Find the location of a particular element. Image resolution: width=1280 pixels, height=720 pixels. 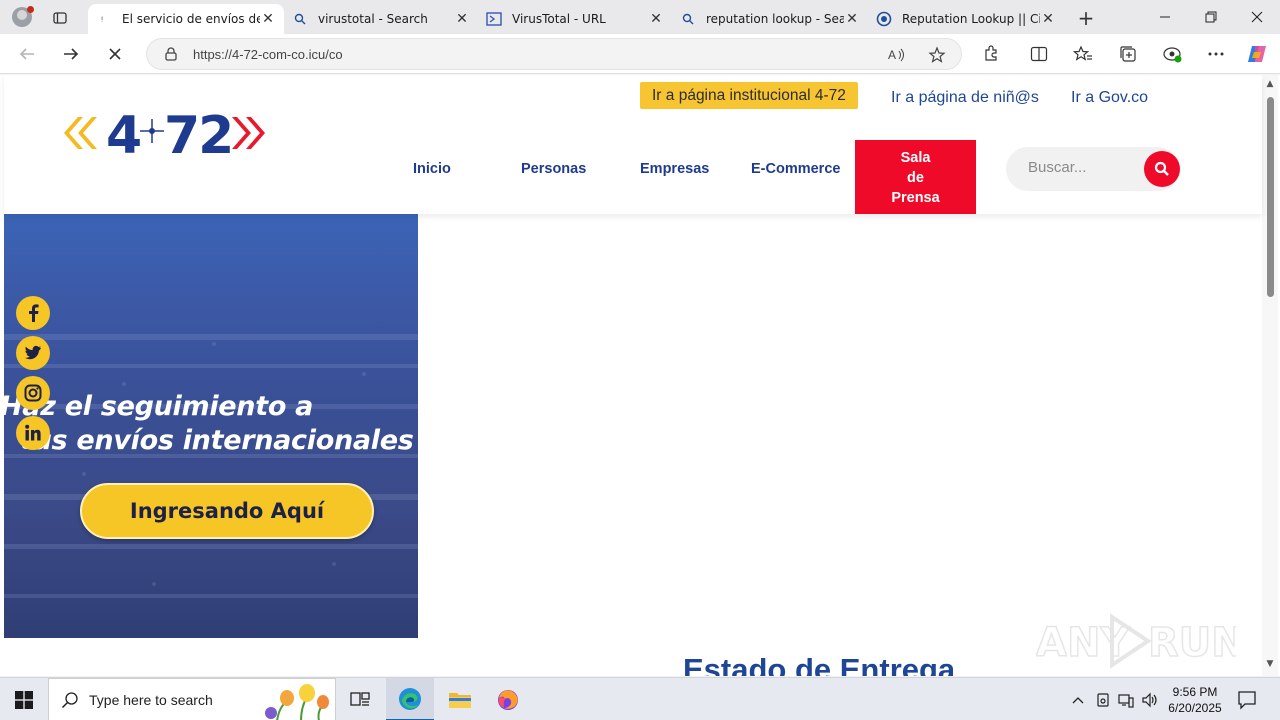

browser-essentials-icon is located at coordinates (1172, 54).